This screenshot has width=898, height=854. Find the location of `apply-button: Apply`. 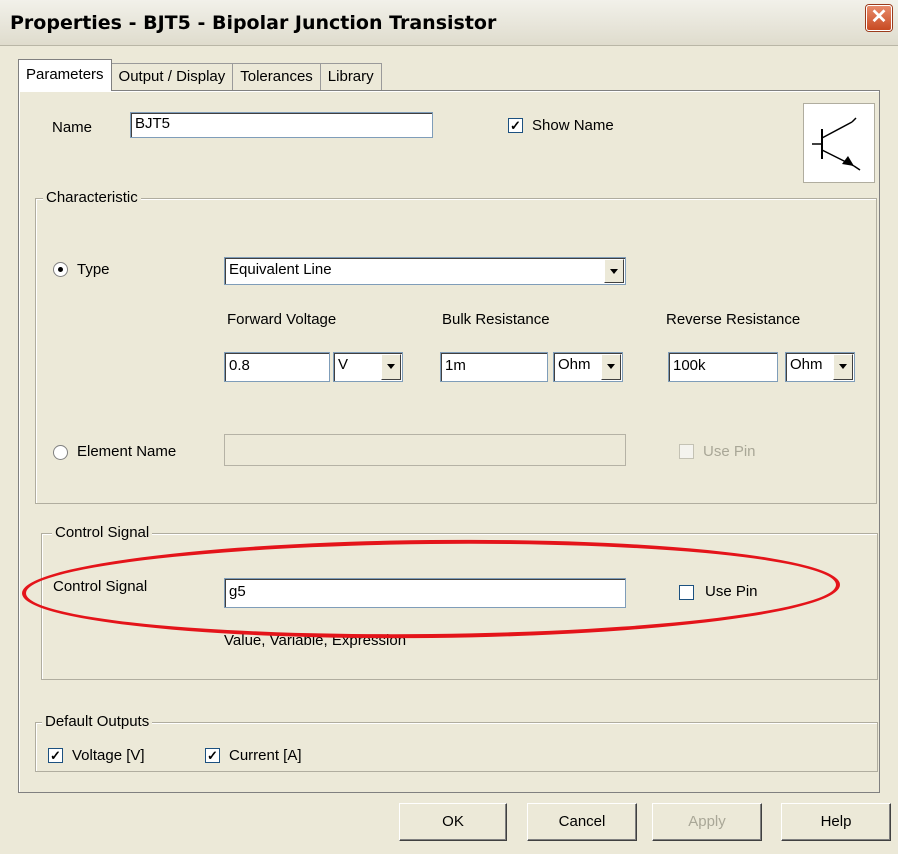

apply-button: Apply is located at coordinates (707, 822).